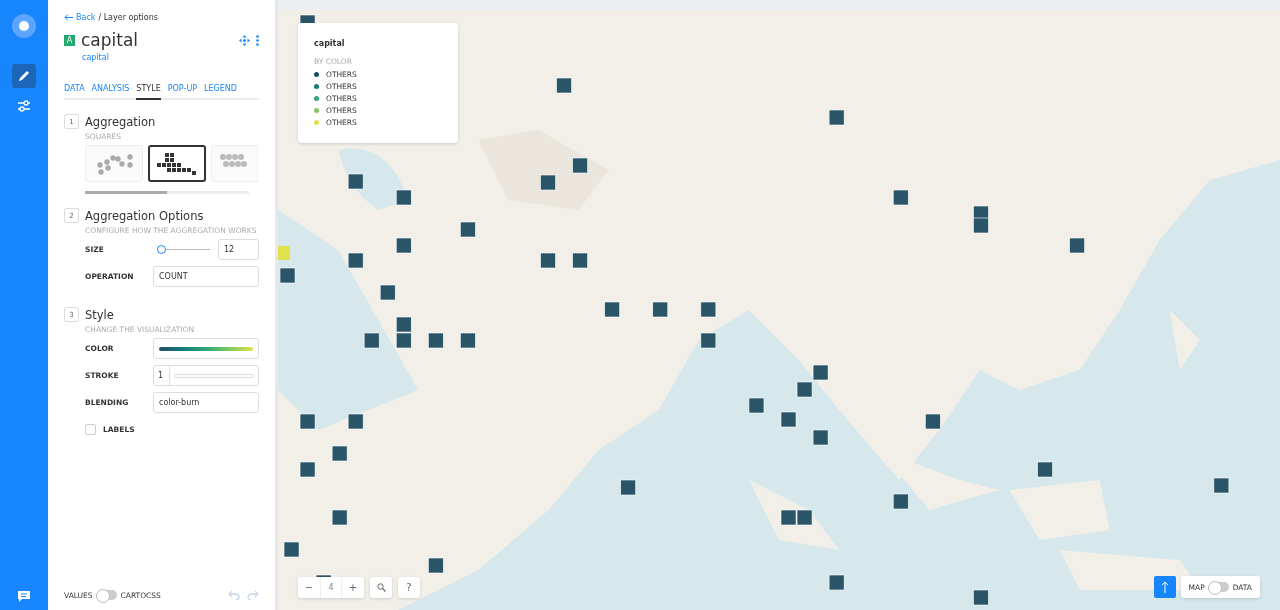  What do you see at coordinates (409, 587) in the screenshot?
I see `help-button: ?` at bounding box center [409, 587].